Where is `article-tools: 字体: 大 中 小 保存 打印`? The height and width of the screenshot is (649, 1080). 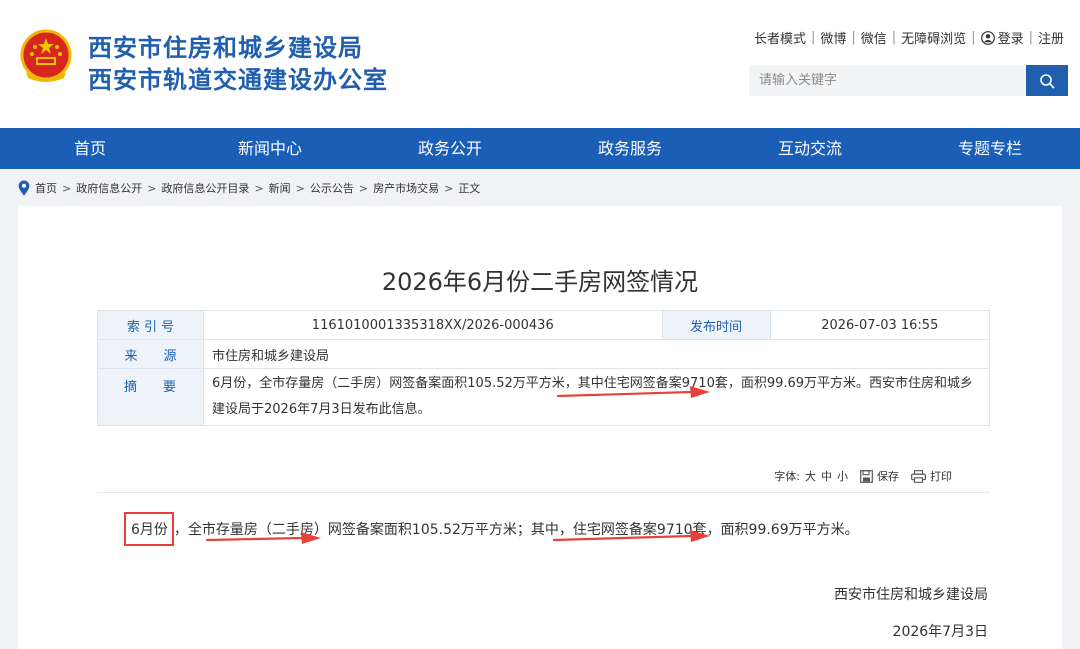 article-tools: 字体: 大 中 小 保存 打印 is located at coordinates (863, 476).